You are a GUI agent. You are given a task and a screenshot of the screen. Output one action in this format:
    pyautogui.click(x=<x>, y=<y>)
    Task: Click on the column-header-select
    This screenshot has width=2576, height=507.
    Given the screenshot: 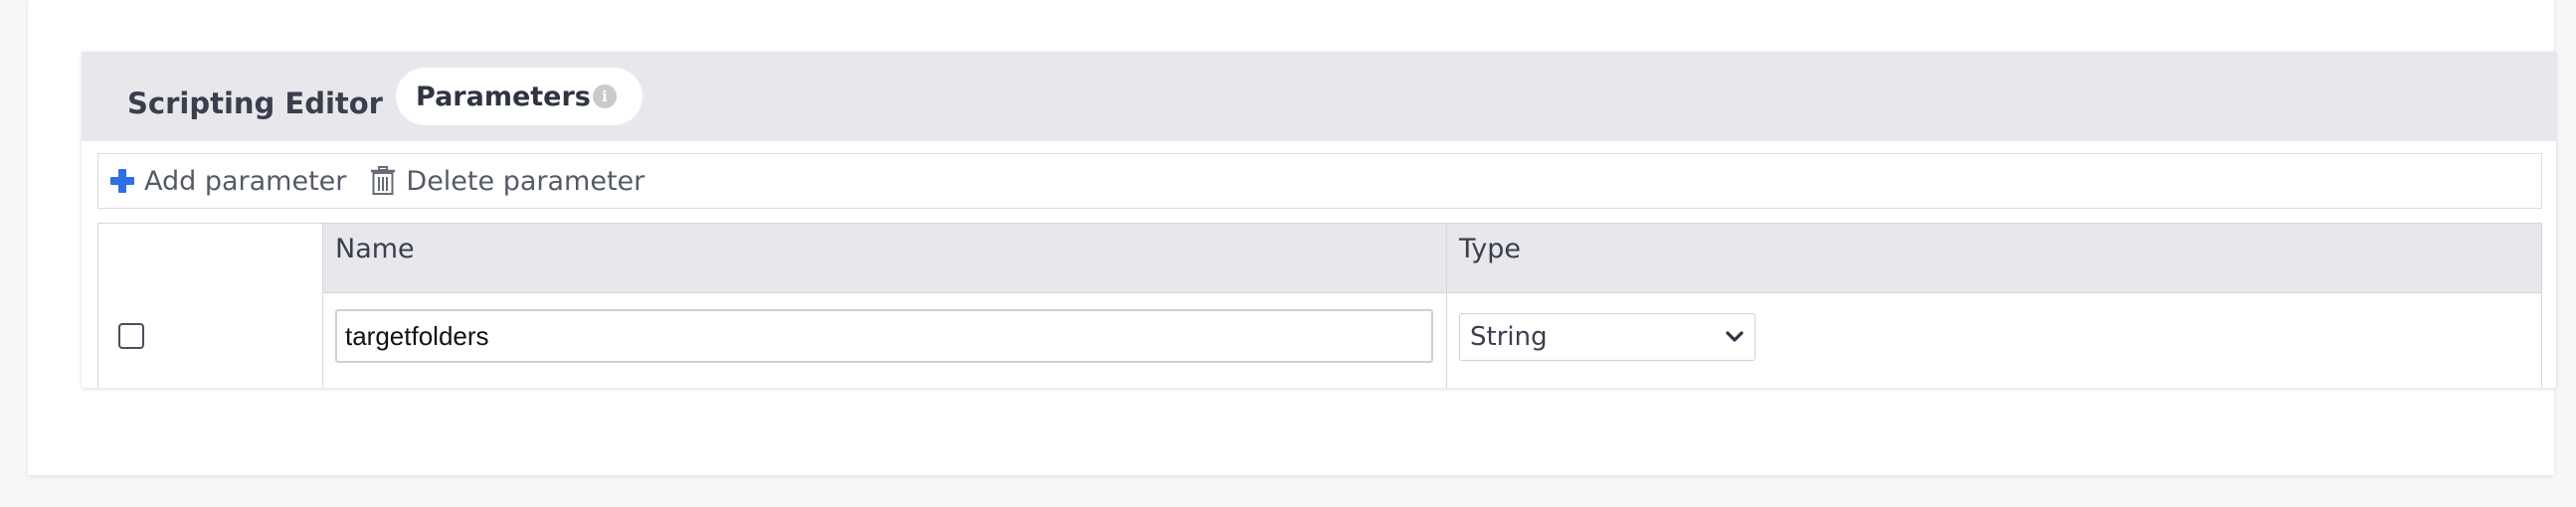 What is the action you would take?
    pyautogui.click(x=210, y=258)
    